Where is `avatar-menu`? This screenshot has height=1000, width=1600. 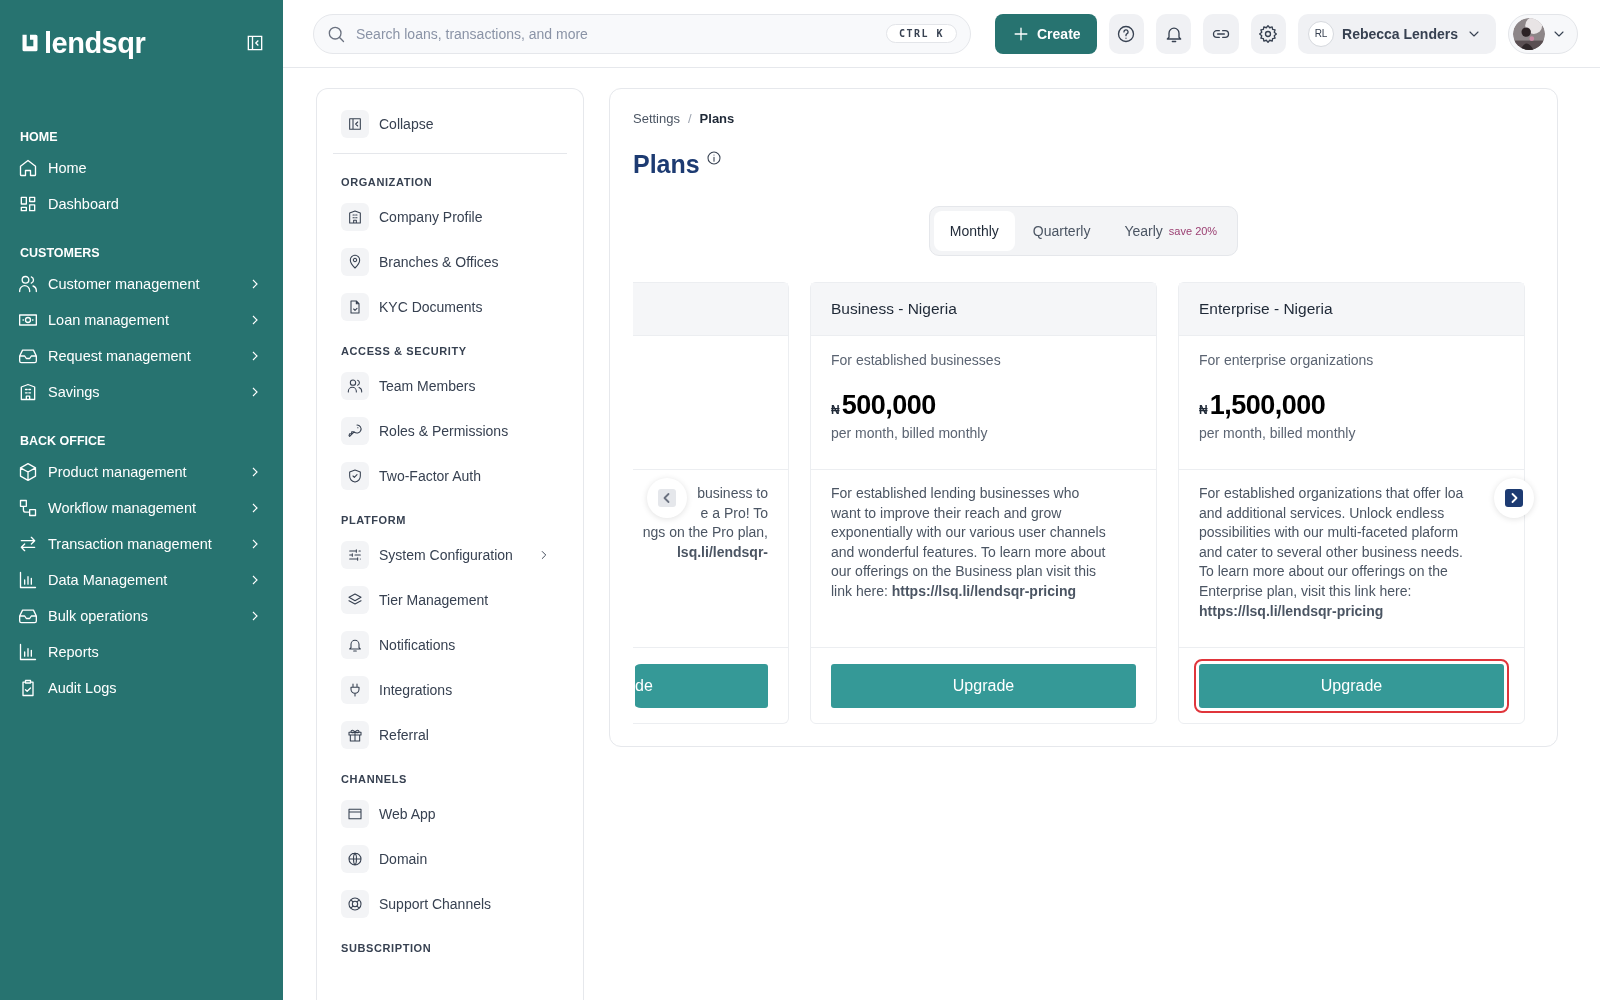 avatar-menu is located at coordinates (1543, 33).